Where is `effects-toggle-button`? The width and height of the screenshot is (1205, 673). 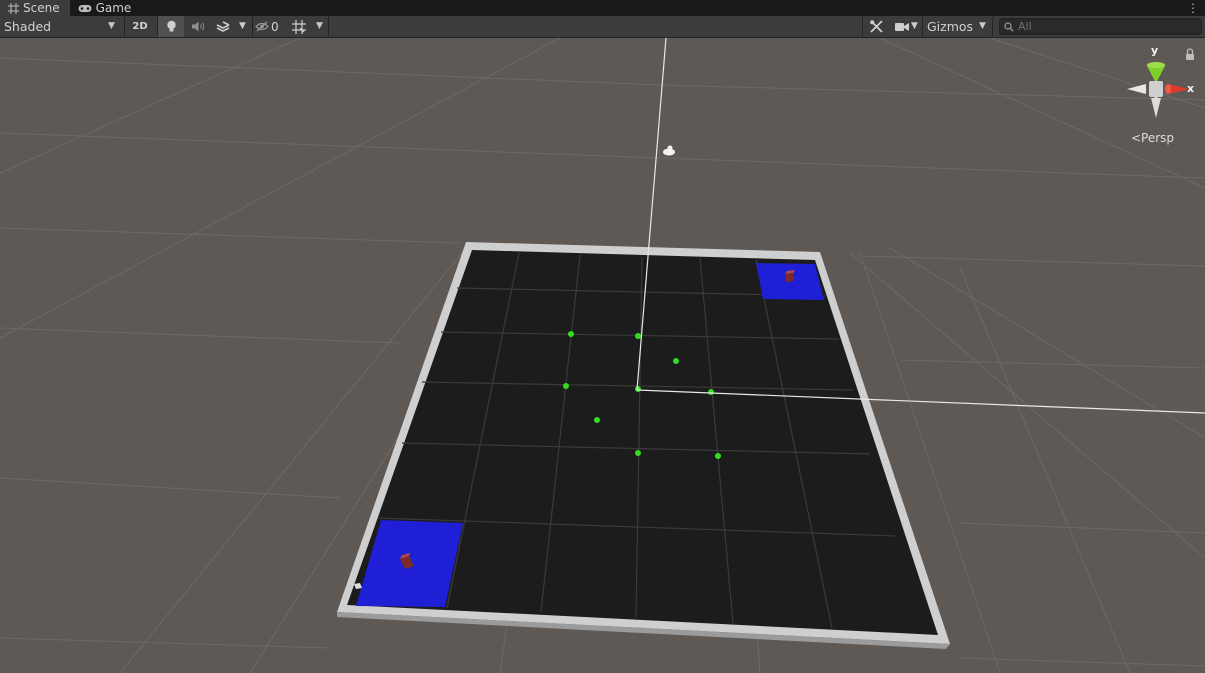
effects-toggle-button is located at coordinates (223, 26).